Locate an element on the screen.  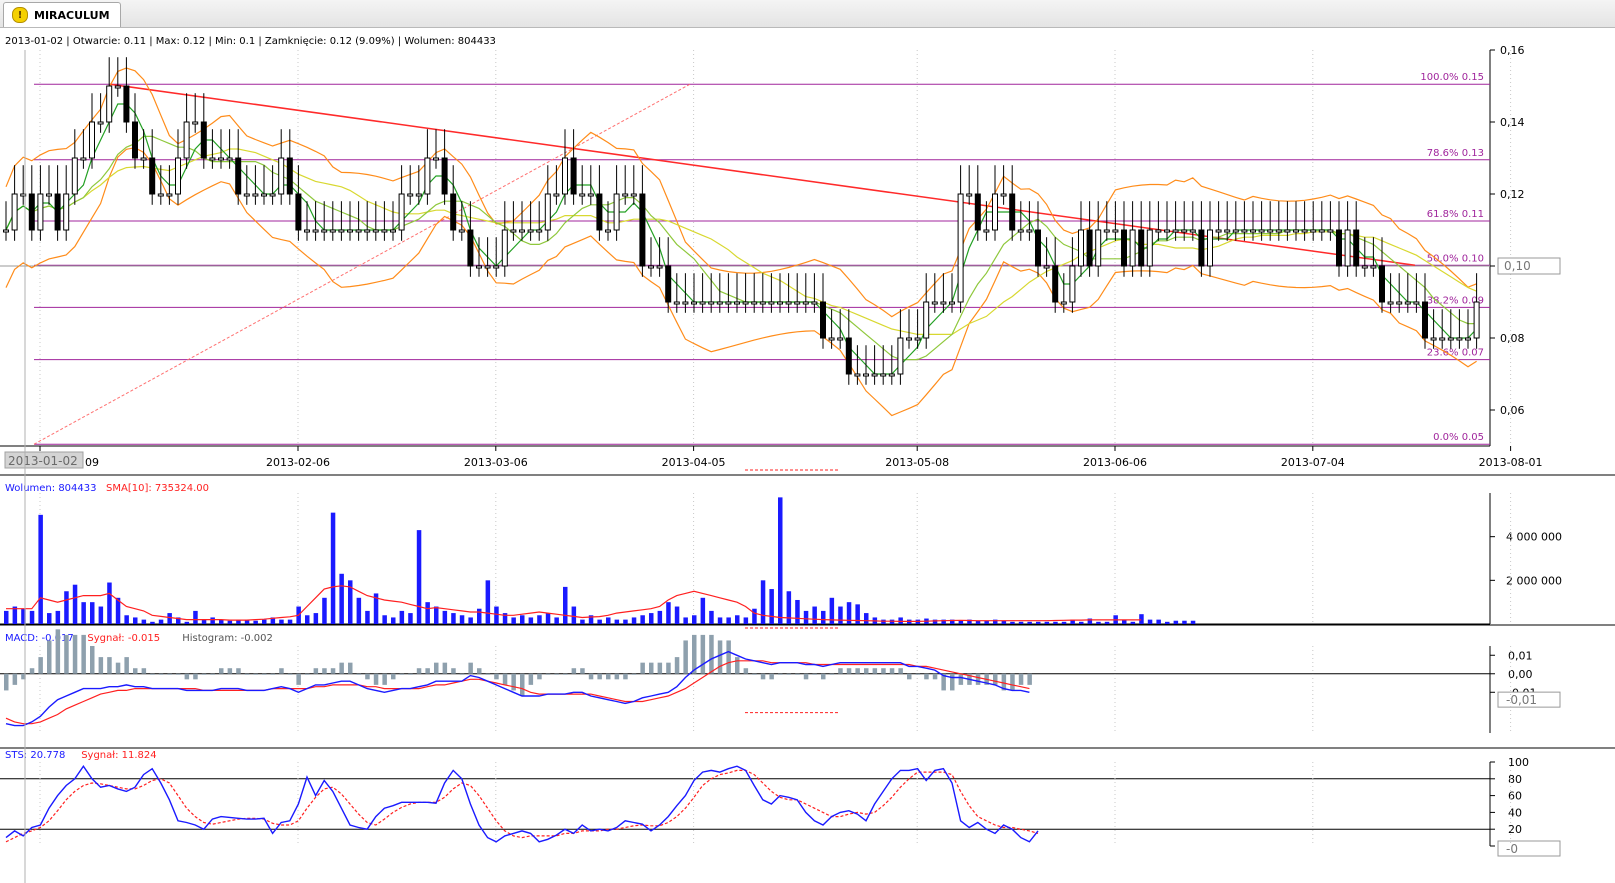
x-tick-label: 2013-05-08 is located at coordinates (917, 462).